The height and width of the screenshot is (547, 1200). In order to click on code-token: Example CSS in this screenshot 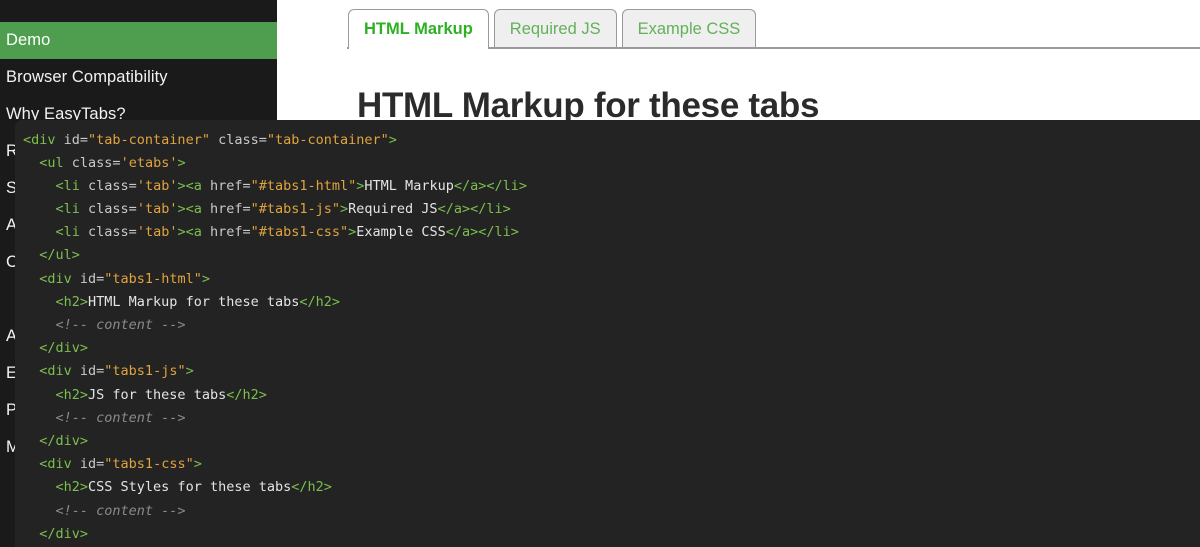, I will do `click(401, 232)`.